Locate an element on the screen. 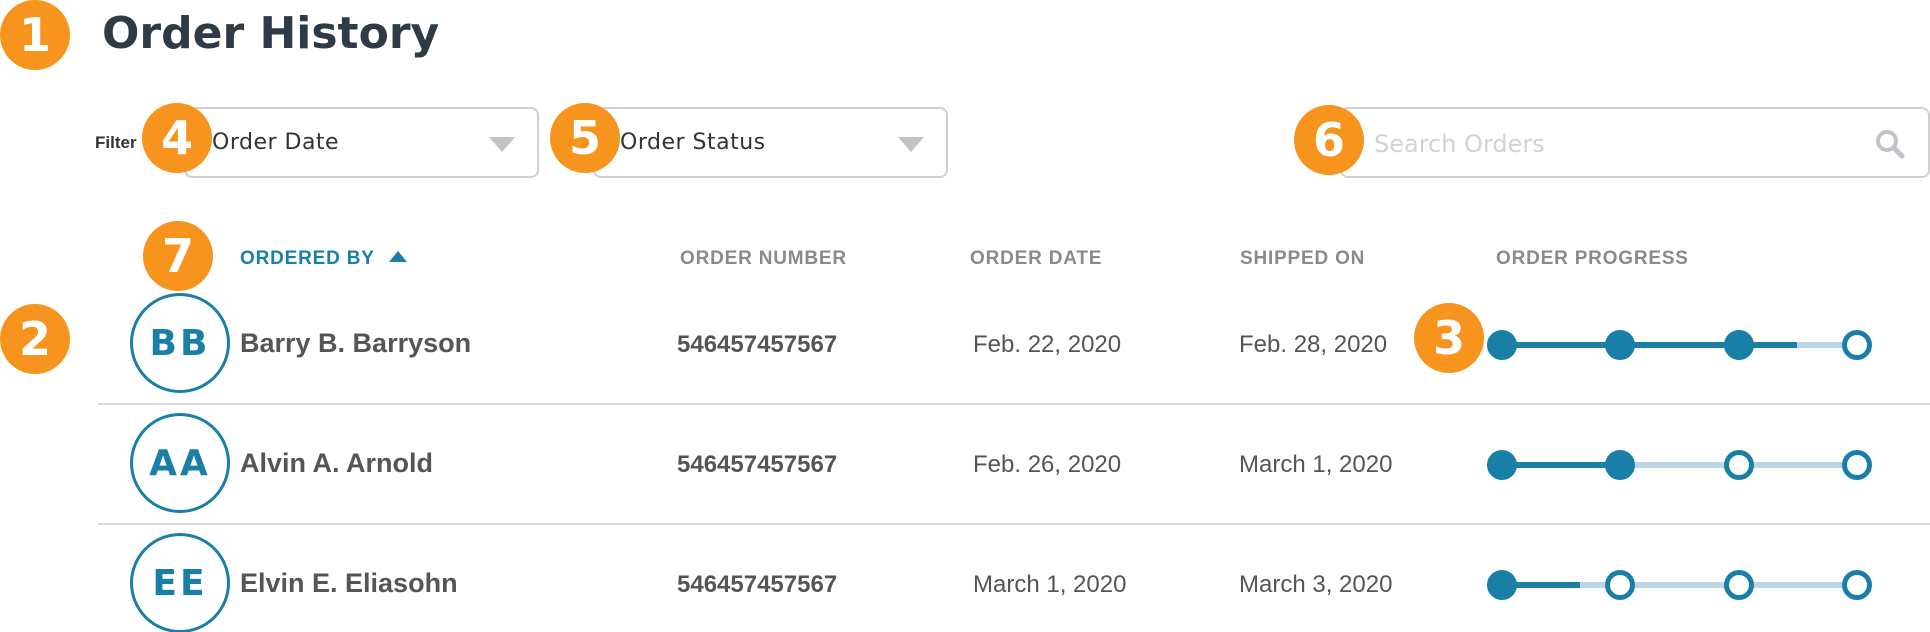 The height and width of the screenshot is (632, 1930). order-date-dropdown-value: Order Date is located at coordinates (276, 142).